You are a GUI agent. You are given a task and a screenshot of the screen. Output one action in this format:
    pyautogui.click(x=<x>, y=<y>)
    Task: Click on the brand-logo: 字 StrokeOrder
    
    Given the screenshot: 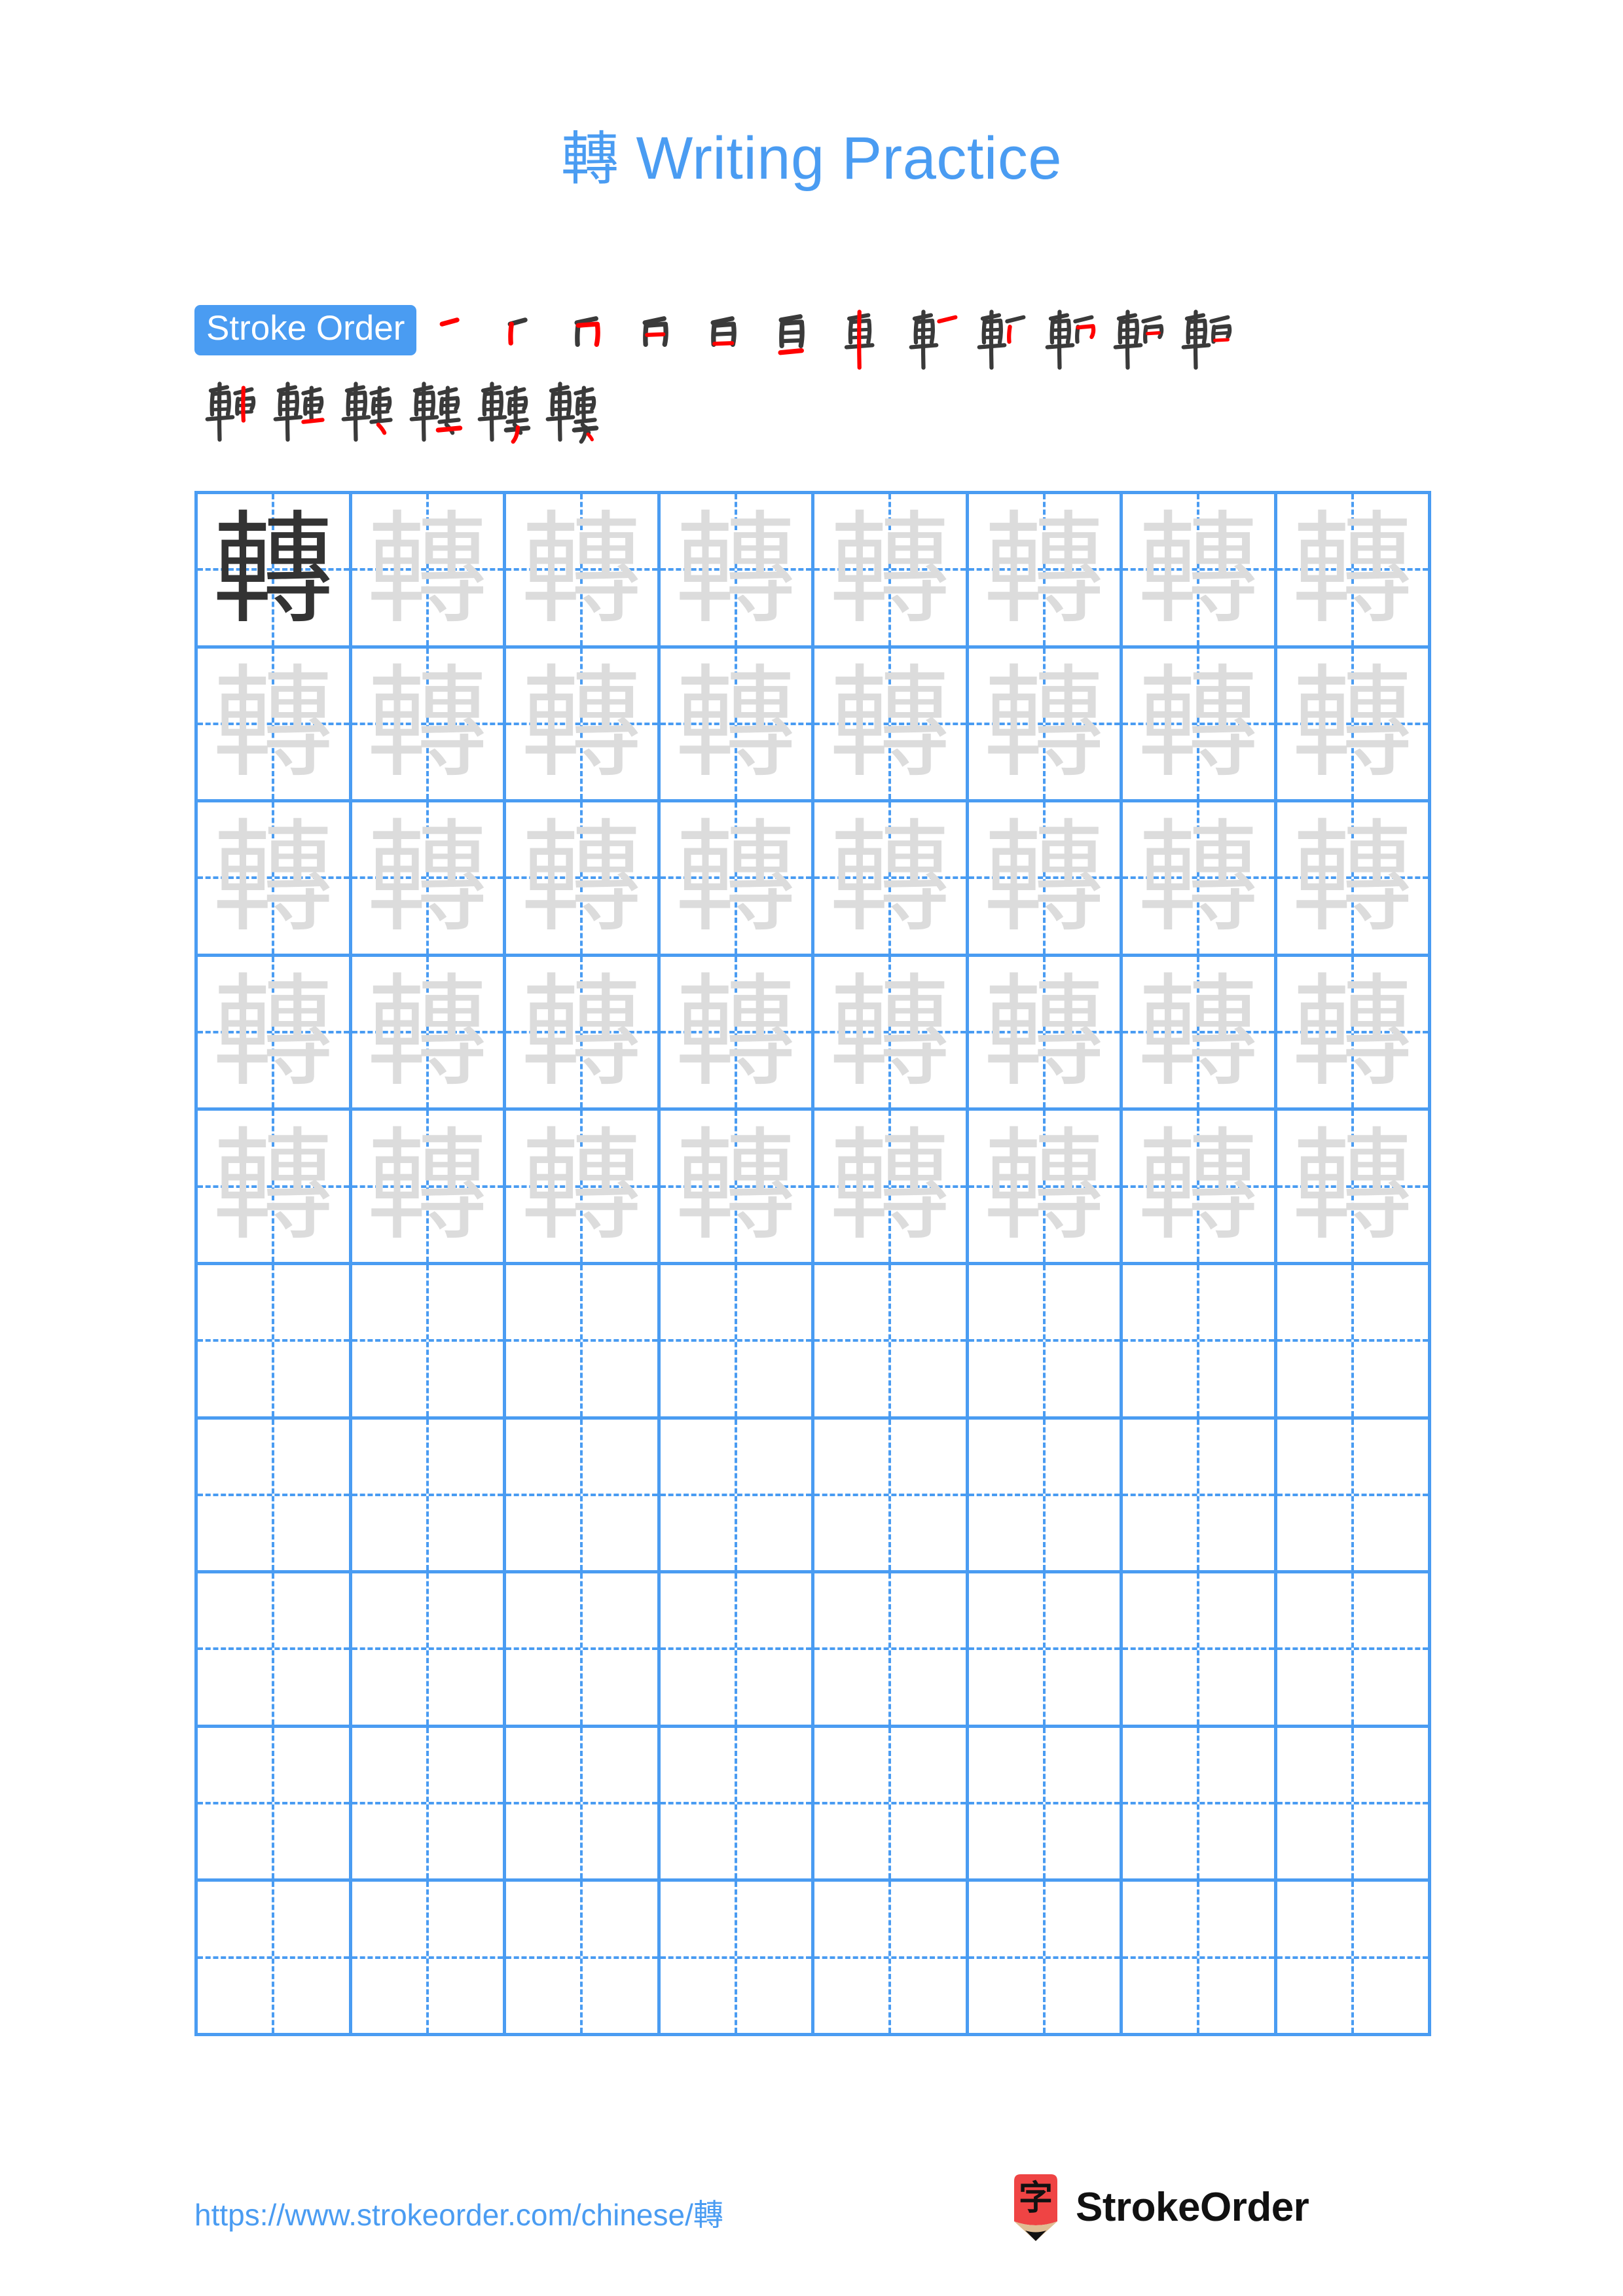 What is the action you would take?
    pyautogui.click(x=1159, y=2207)
    